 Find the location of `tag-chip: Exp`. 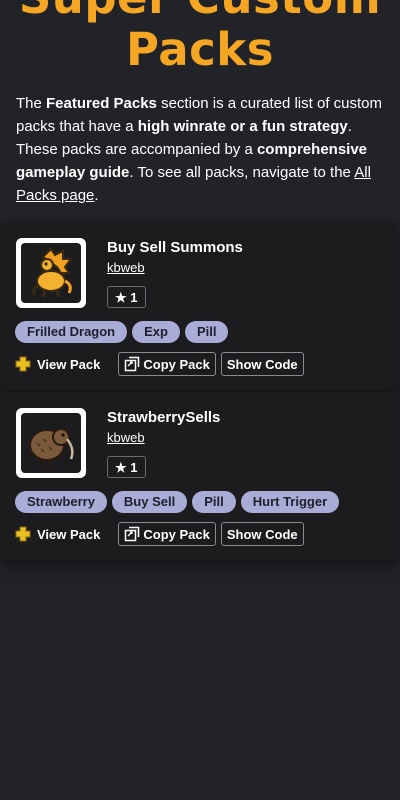

tag-chip: Exp is located at coordinates (156, 332).